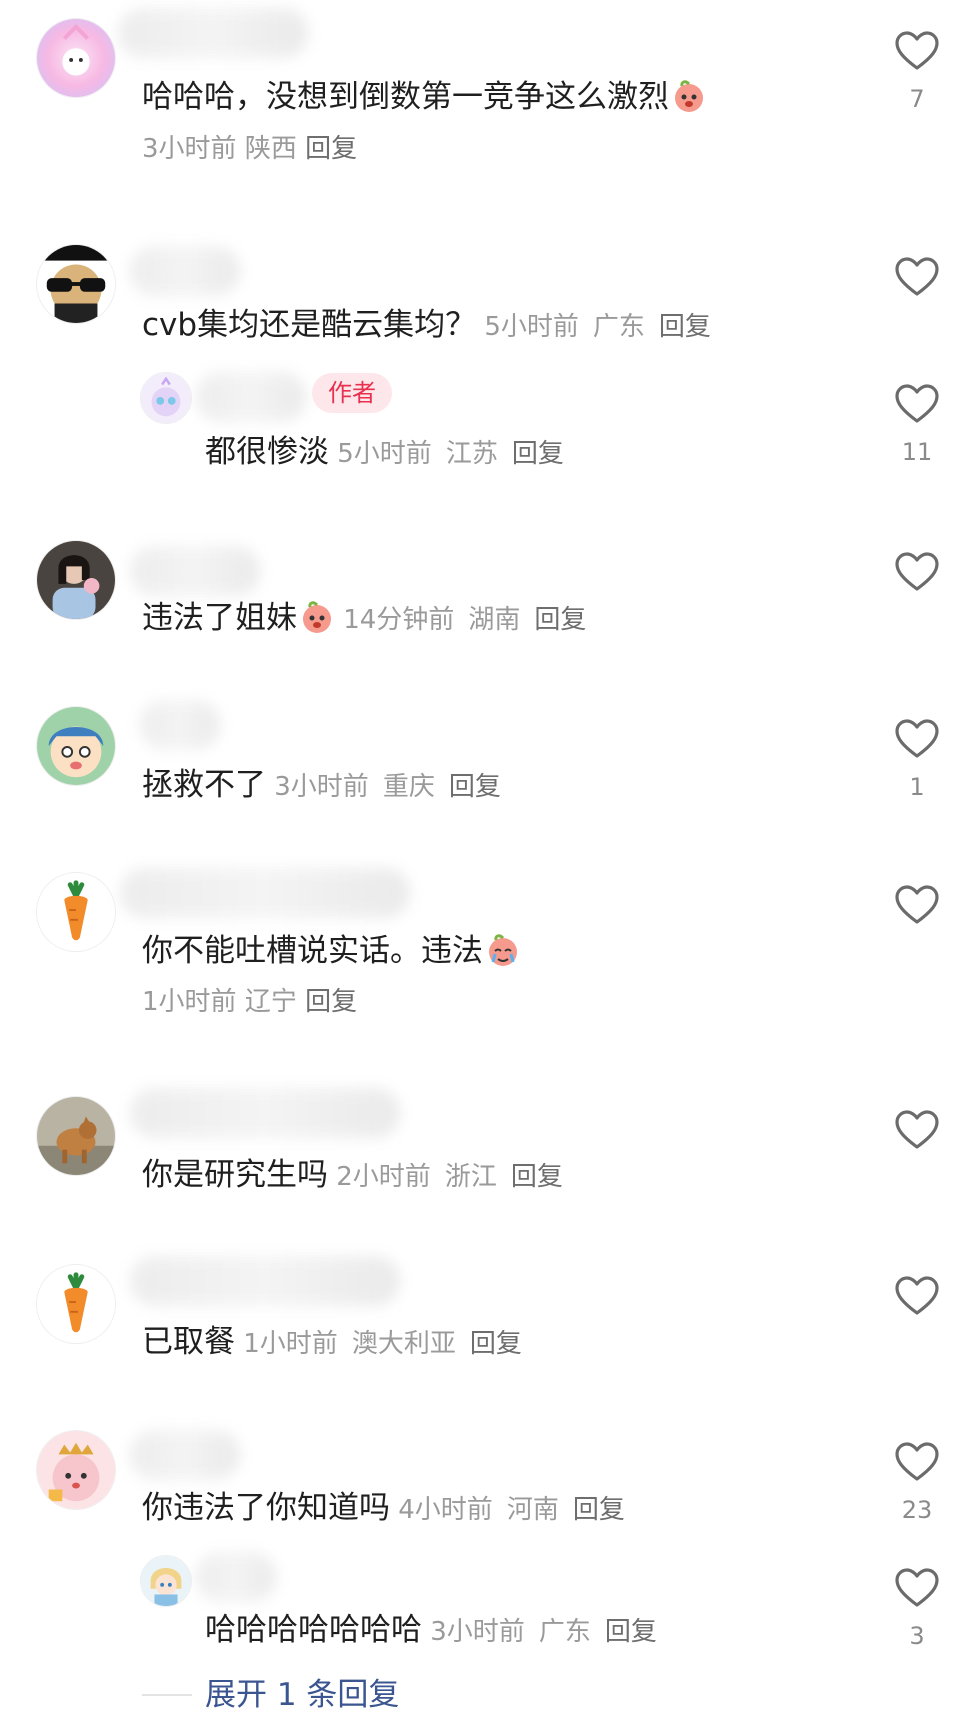 Image resolution: width=970 pixels, height=1721 pixels. What do you see at coordinates (503, 950) in the screenshot?
I see `crying-peach-emoji-icon` at bounding box center [503, 950].